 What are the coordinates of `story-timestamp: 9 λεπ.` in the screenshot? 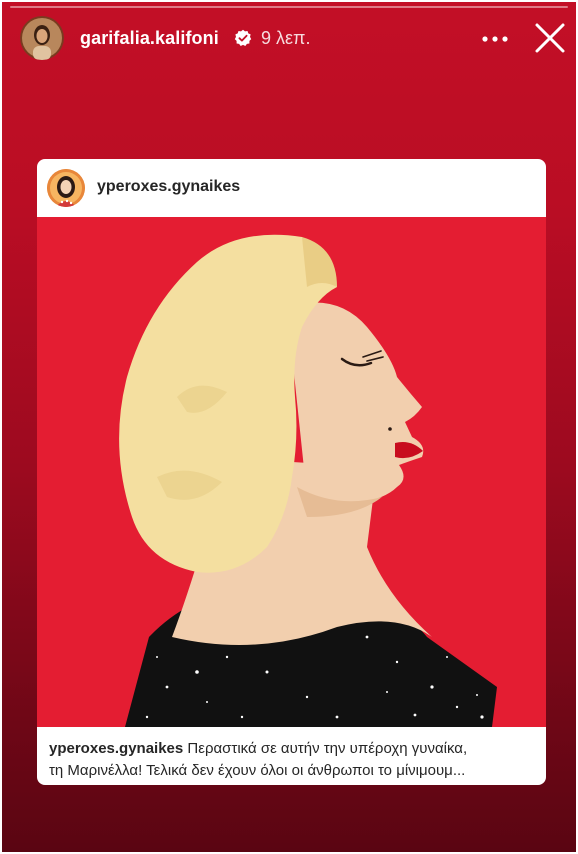 It's located at (286, 38).